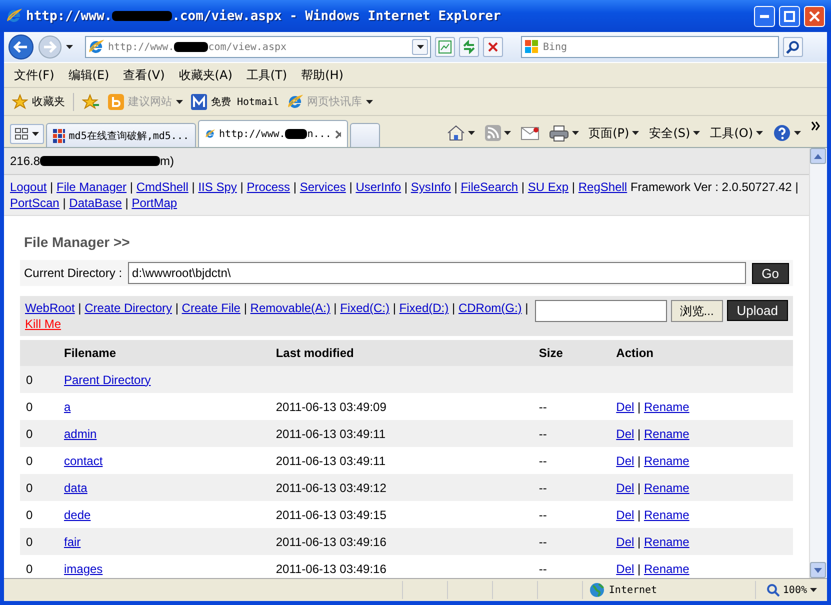 Image resolution: width=831 pixels, height=605 pixels. I want to click on nav-link: File Manager, so click(91, 187).